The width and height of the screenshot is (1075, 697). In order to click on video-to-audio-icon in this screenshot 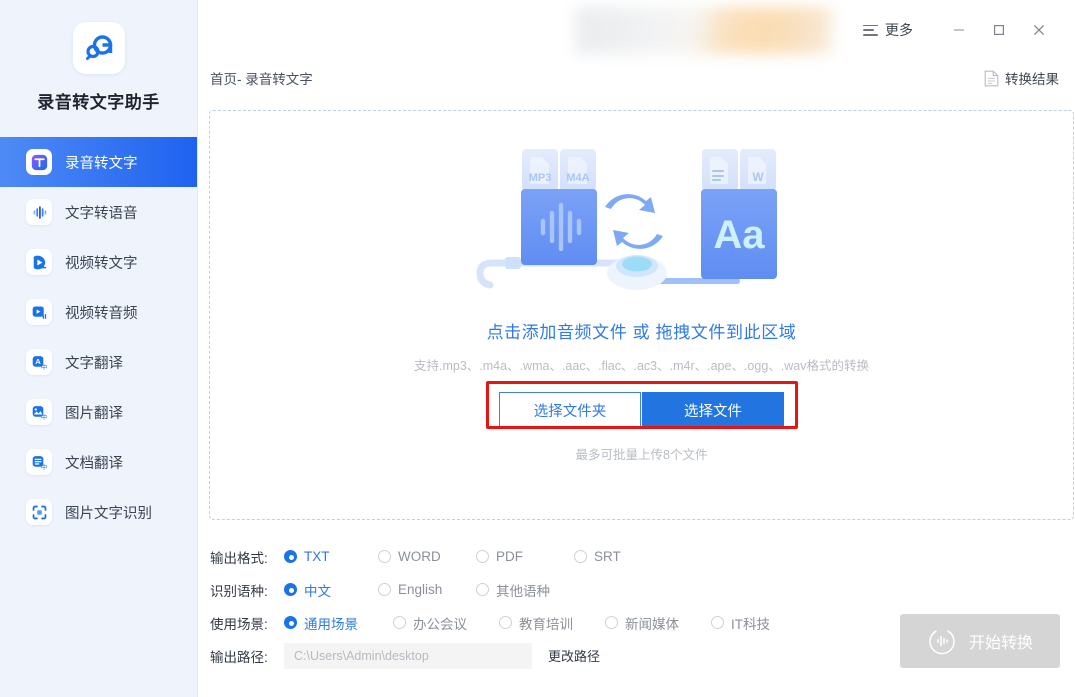, I will do `click(39, 312)`.